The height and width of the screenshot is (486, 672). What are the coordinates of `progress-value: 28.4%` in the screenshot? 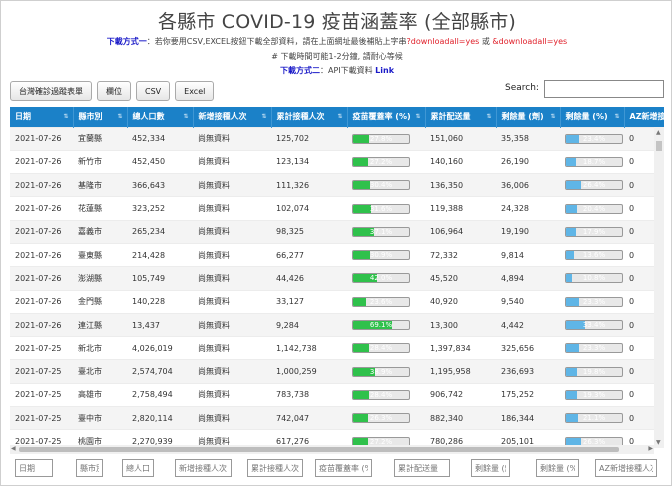 It's located at (381, 394).